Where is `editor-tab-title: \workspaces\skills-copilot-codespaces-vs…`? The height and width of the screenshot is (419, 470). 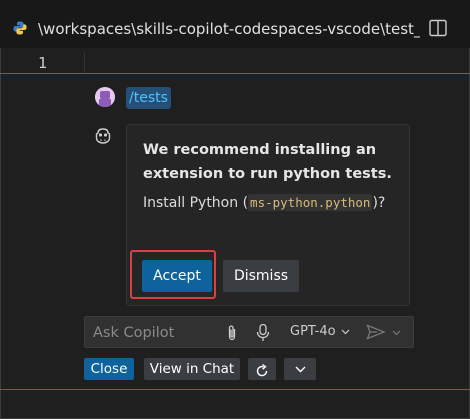 editor-tab-title: \workspaces\skills-copilot-codespaces-vs… is located at coordinates (229, 29).